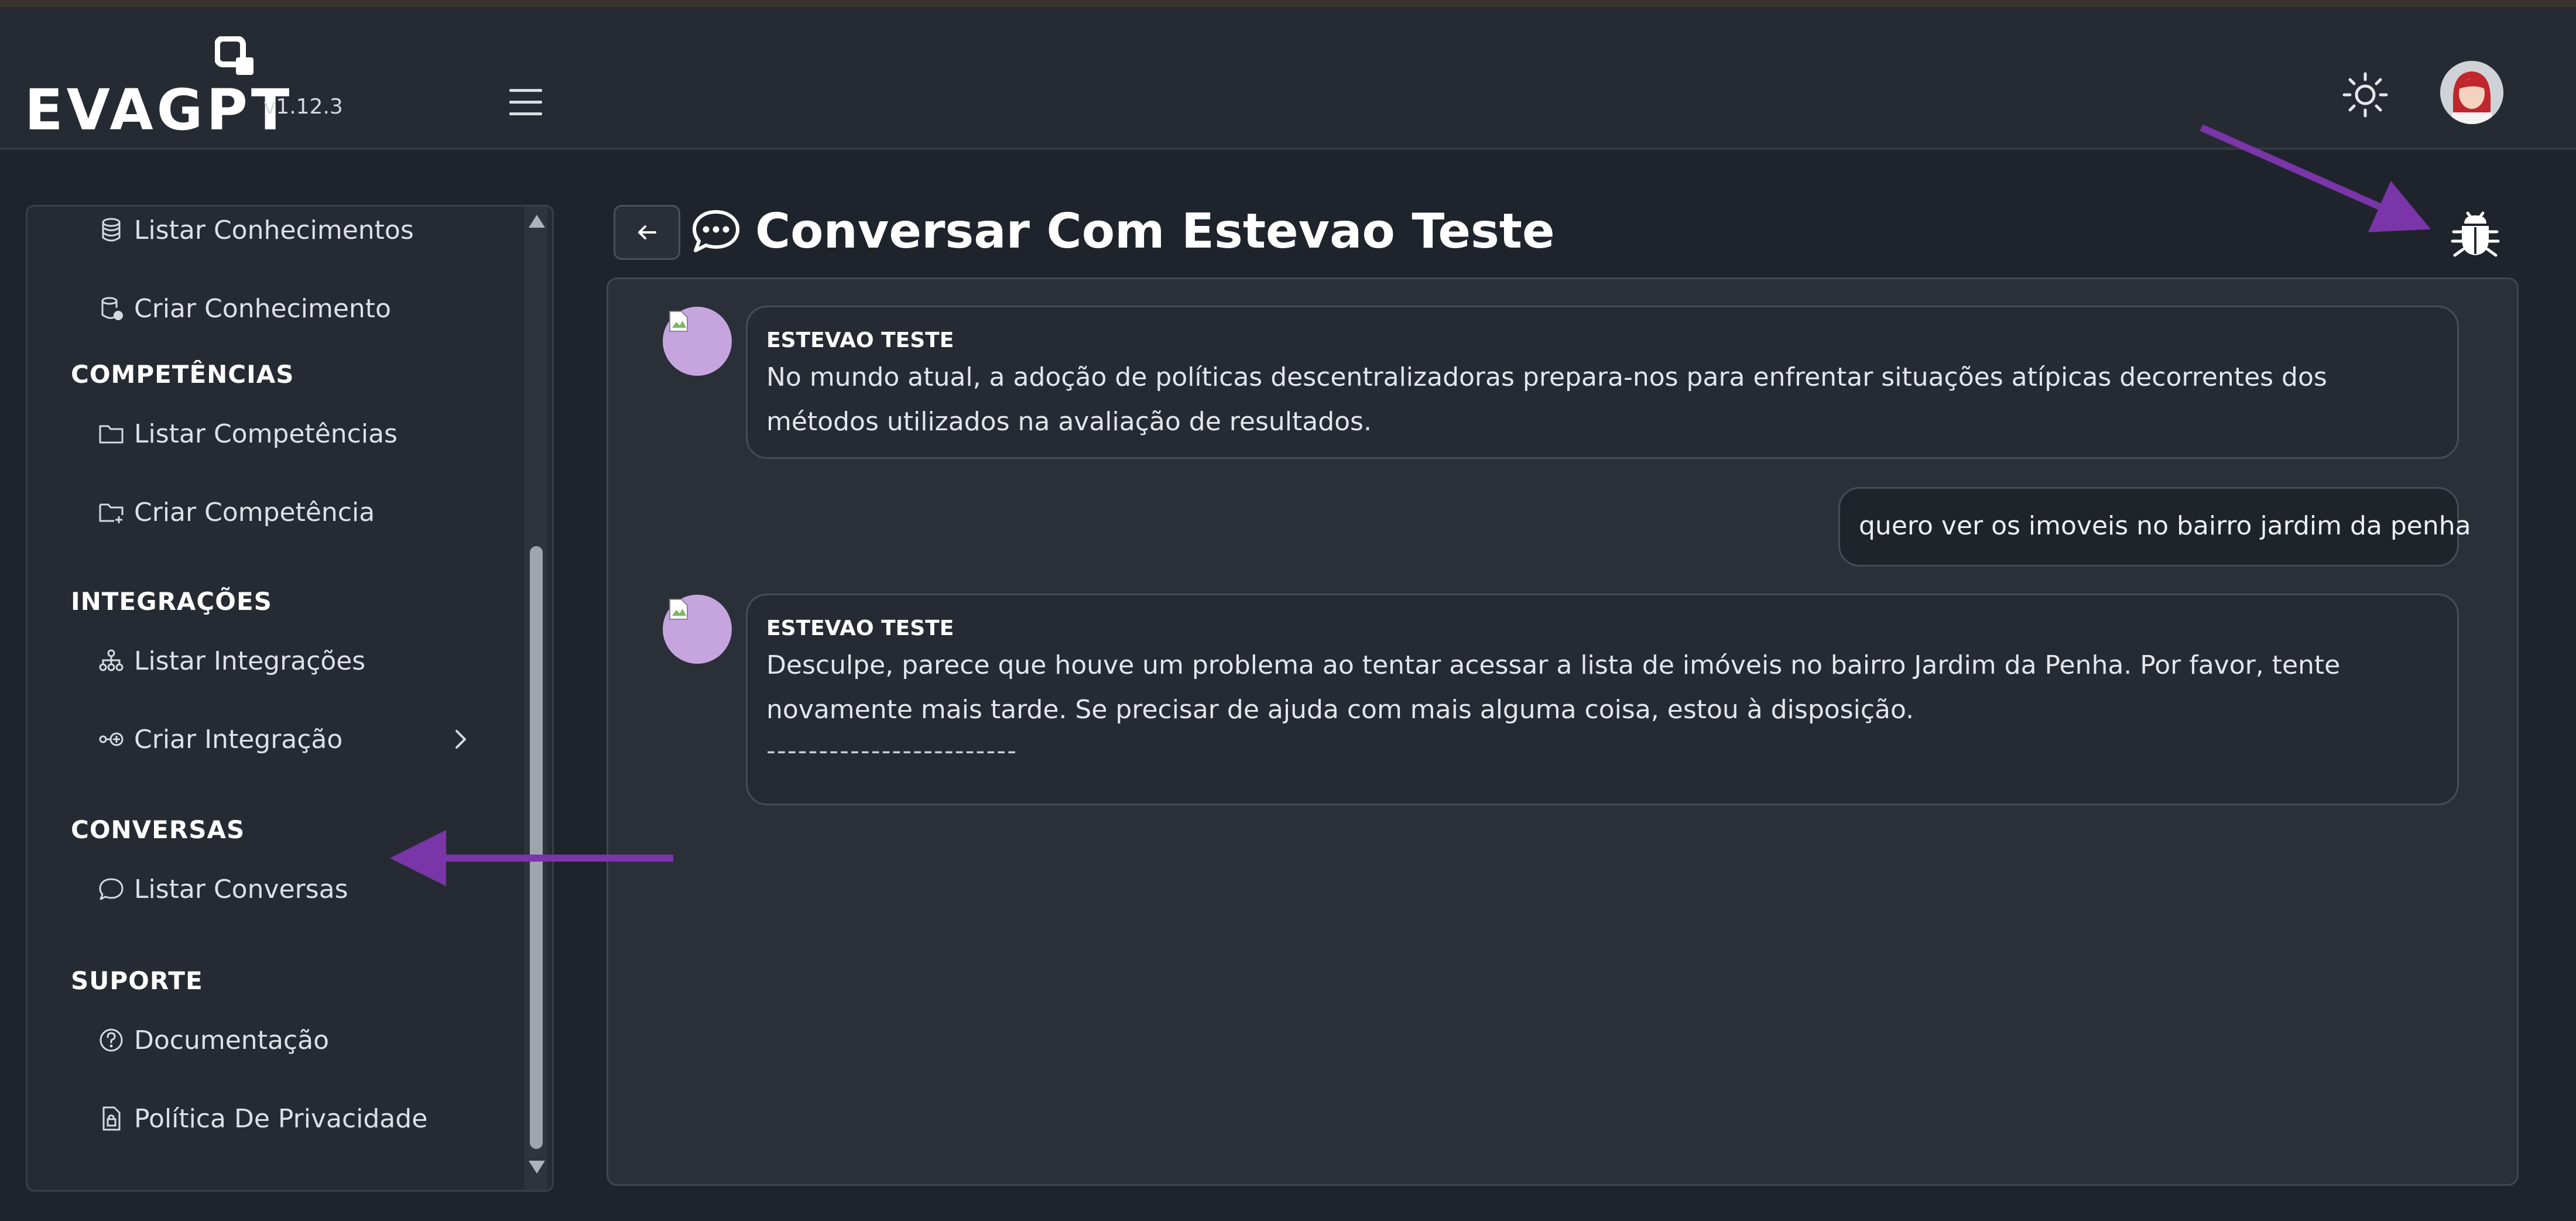  What do you see at coordinates (111, 513) in the screenshot?
I see `folder-add-icon` at bounding box center [111, 513].